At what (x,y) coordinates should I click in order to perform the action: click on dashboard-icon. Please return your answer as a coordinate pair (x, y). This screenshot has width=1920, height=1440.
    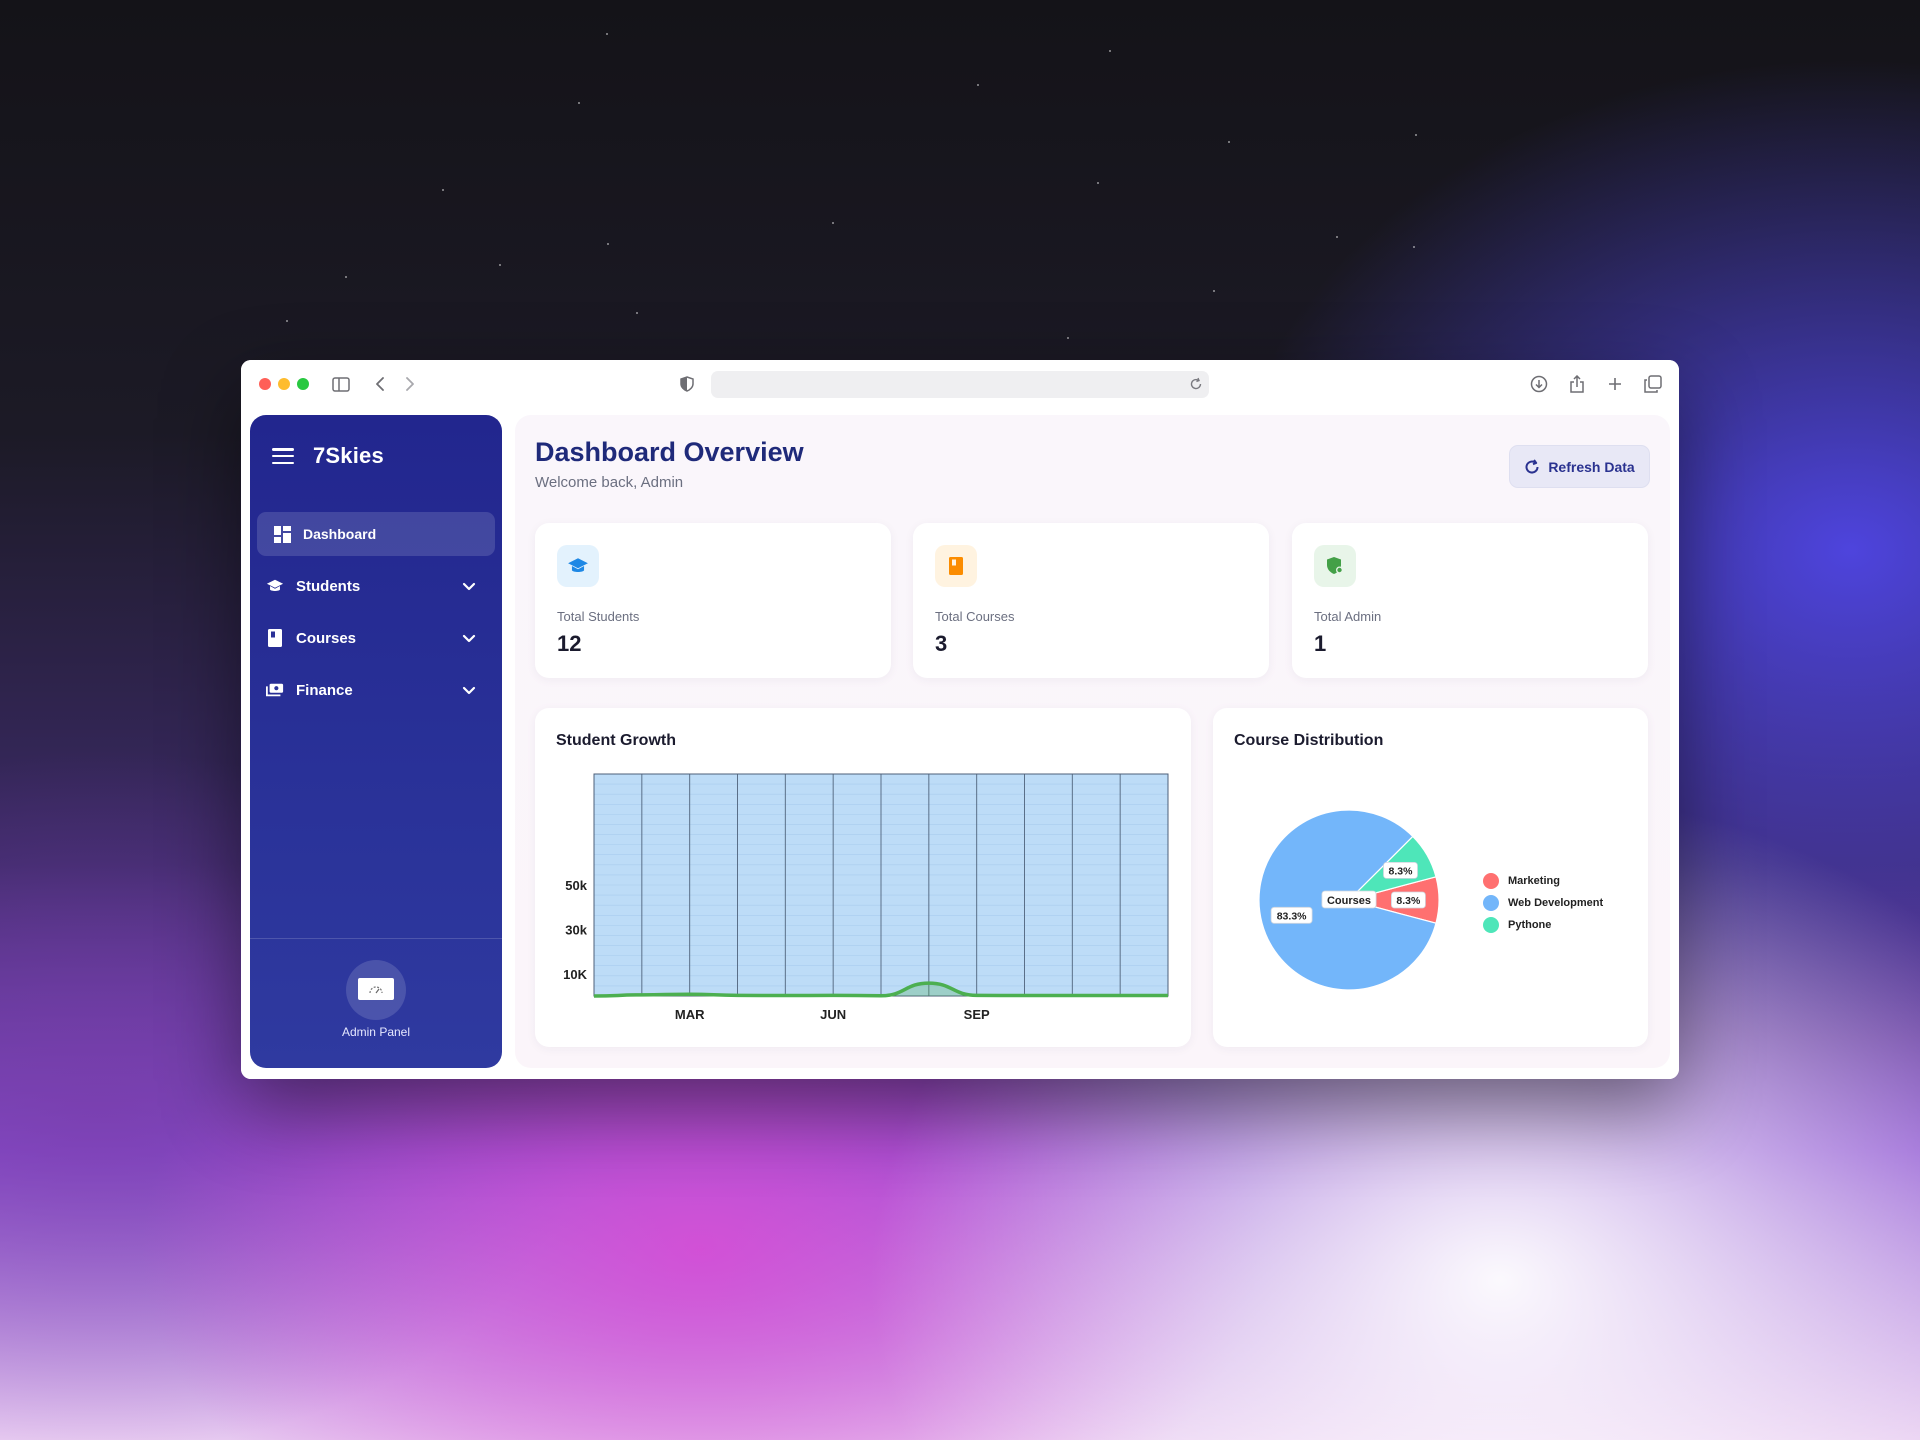
    Looking at the image, I should click on (282, 534).